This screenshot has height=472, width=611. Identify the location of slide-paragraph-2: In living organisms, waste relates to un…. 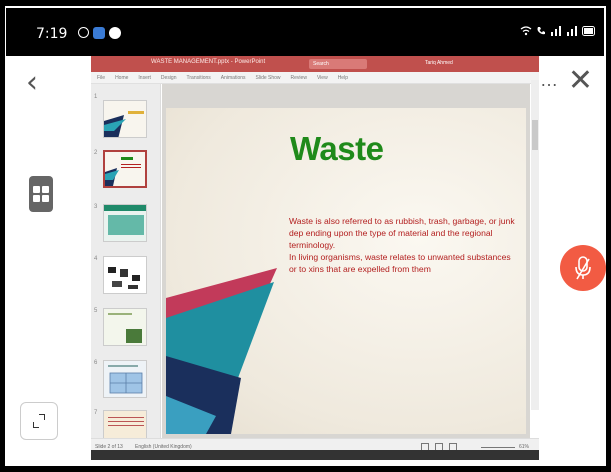
(400, 263).